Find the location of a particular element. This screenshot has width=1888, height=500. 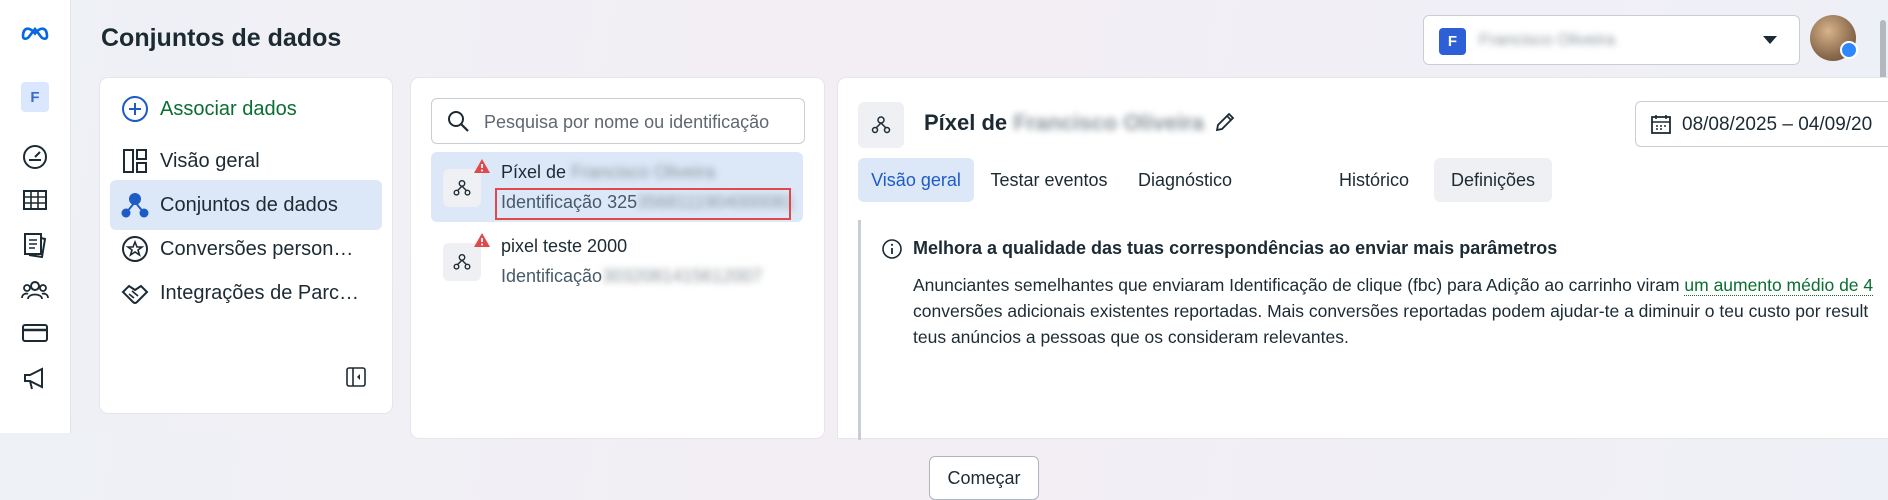

sidebar-item-visao-geral: Visão geral is located at coordinates (246, 161).